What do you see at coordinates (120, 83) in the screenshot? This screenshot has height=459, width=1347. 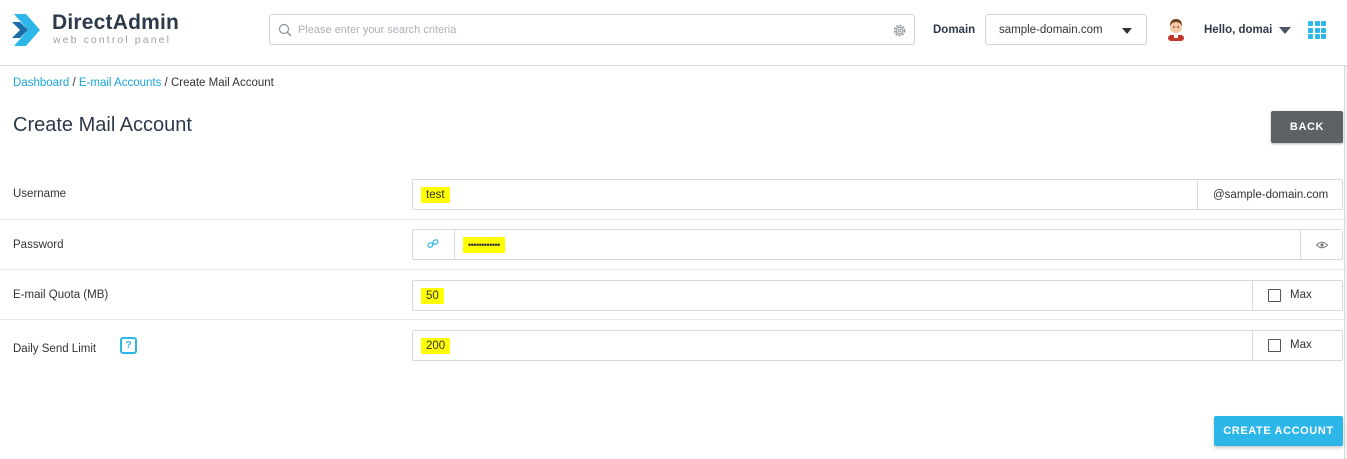 I see `breadcrumb-email-accounts: E-mail Accounts` at bounding box center [120, 83].